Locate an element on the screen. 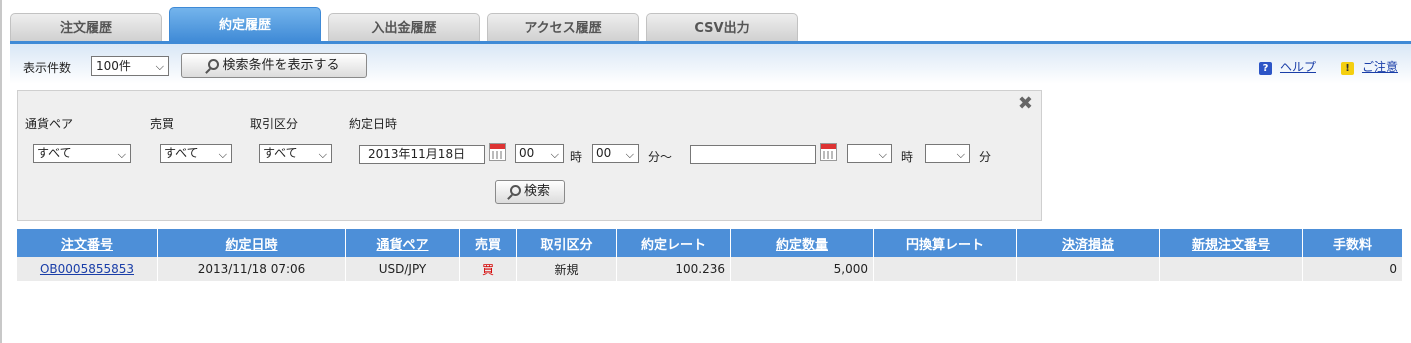 The image size is (1411, 343). col-execution-datetime: 約定日時 is located at coordinates (252, 243).